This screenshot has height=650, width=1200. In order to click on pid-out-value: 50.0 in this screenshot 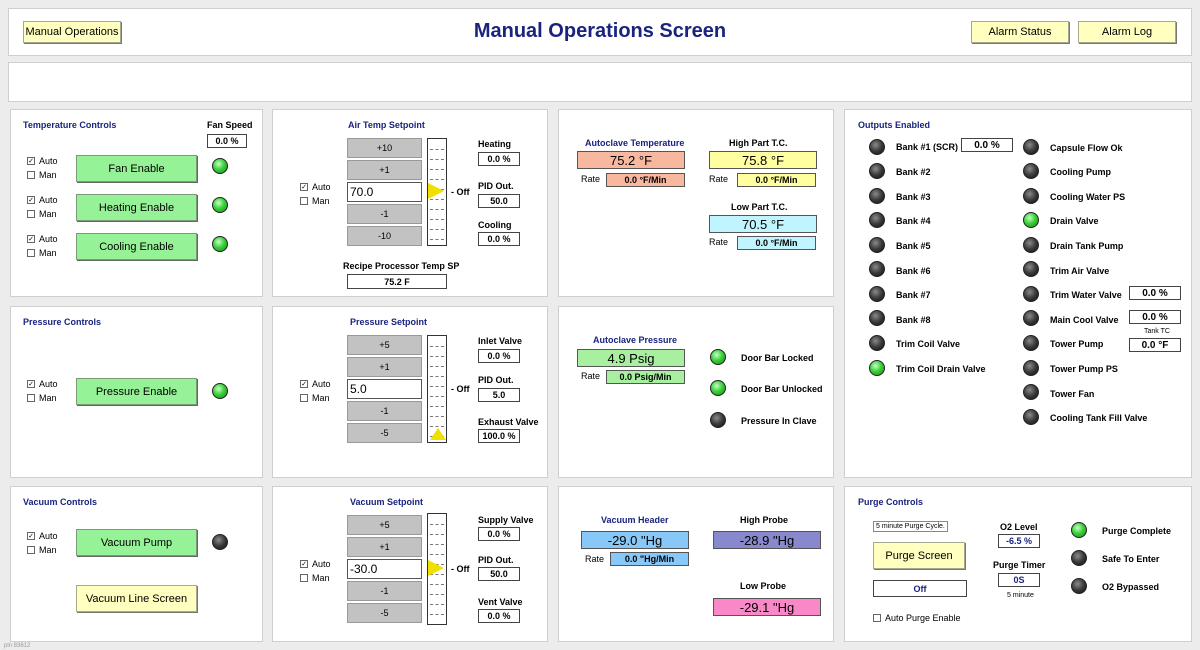, I will do `click(499, 201)`.